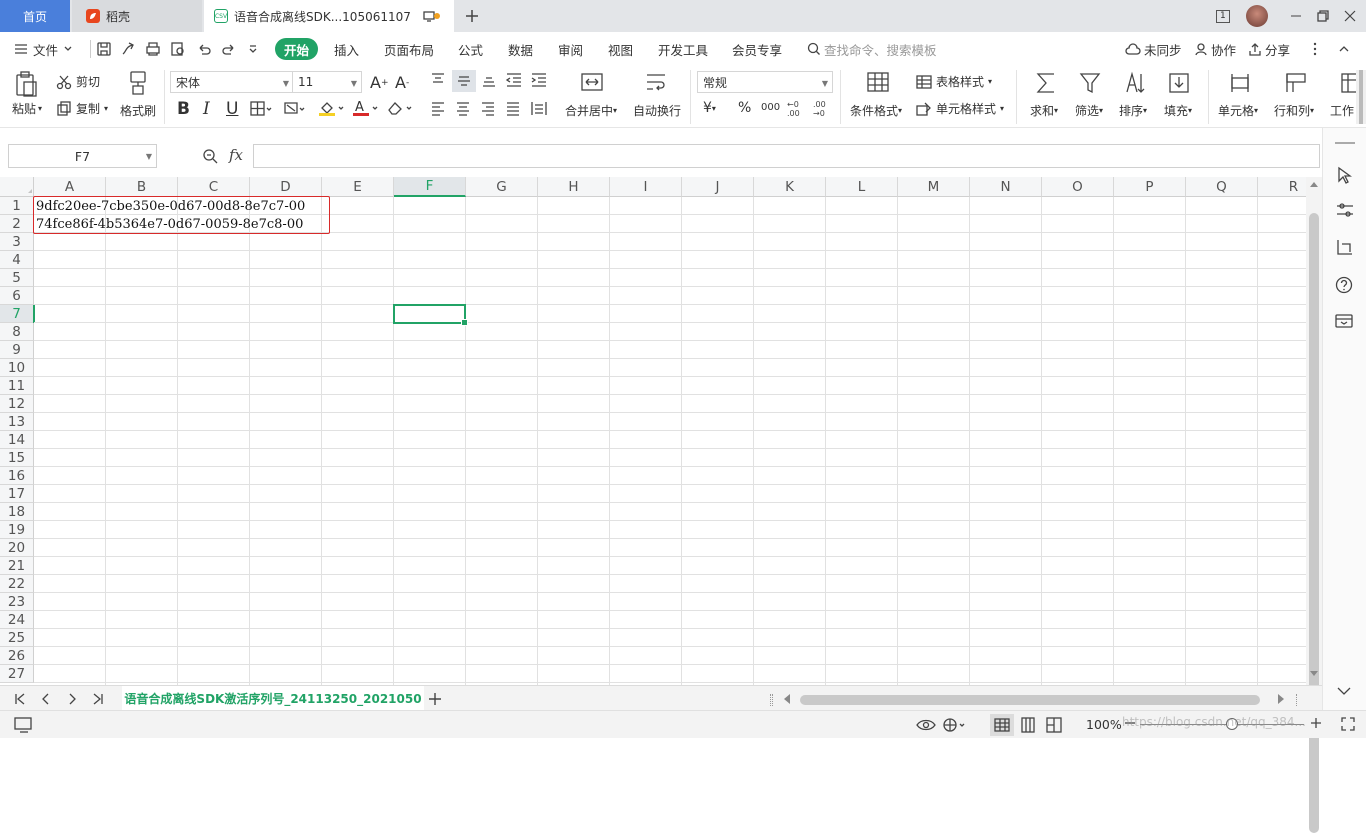 Image resolution: width=1366 pixels, height=833 pixels. Describe the element at coordinates (98, 699) in the screenshot. I see `last-sheet-icon` at that location.